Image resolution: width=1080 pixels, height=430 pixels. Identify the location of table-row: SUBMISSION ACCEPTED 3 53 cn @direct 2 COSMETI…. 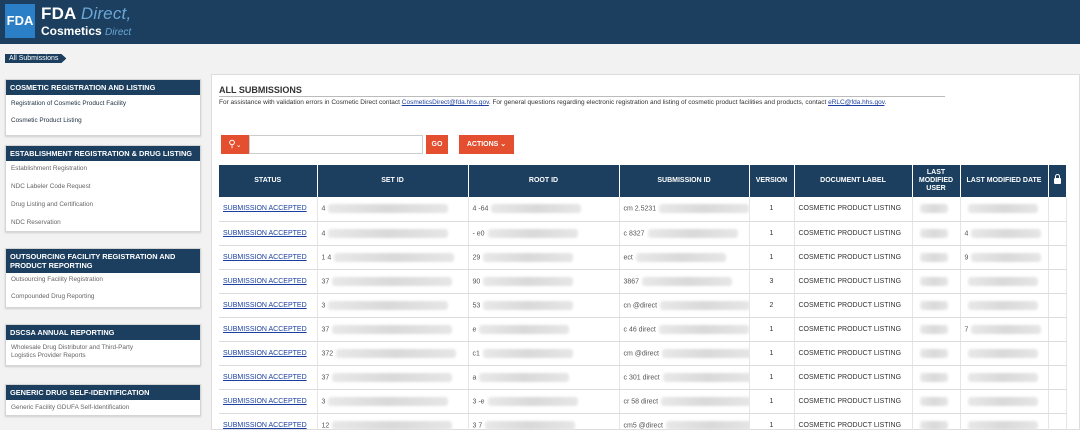
(643, 305).